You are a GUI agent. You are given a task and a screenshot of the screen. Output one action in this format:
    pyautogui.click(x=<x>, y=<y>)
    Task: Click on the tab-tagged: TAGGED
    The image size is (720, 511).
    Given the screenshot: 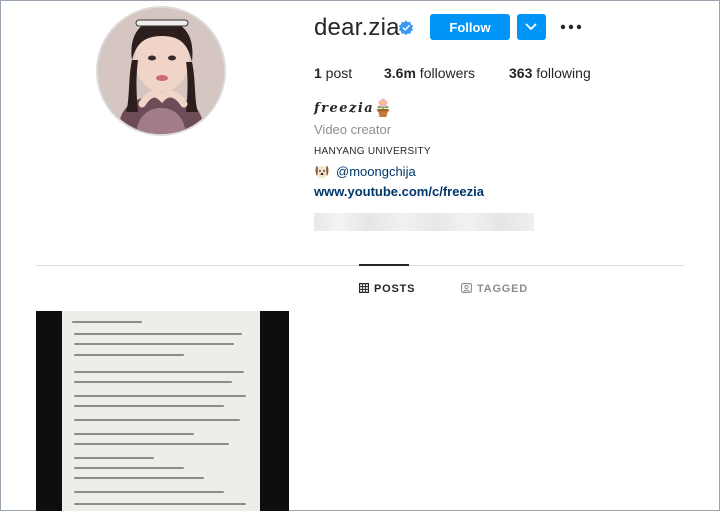 What is the action you would take?
    pyautogui.click(x=494, y=289)
    